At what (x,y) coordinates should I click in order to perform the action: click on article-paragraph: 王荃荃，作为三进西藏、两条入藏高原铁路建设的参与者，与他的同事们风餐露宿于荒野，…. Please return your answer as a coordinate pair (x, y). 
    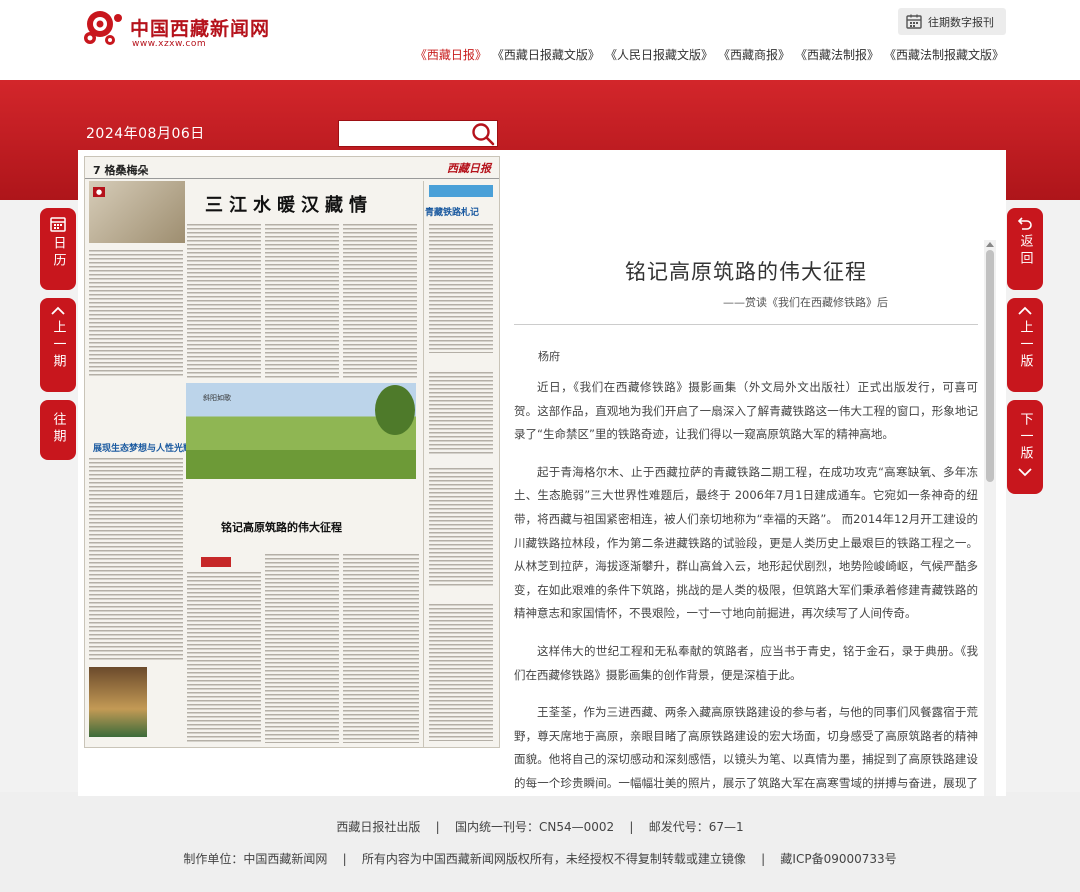
    Looking at the image, I should click on (746, 747).